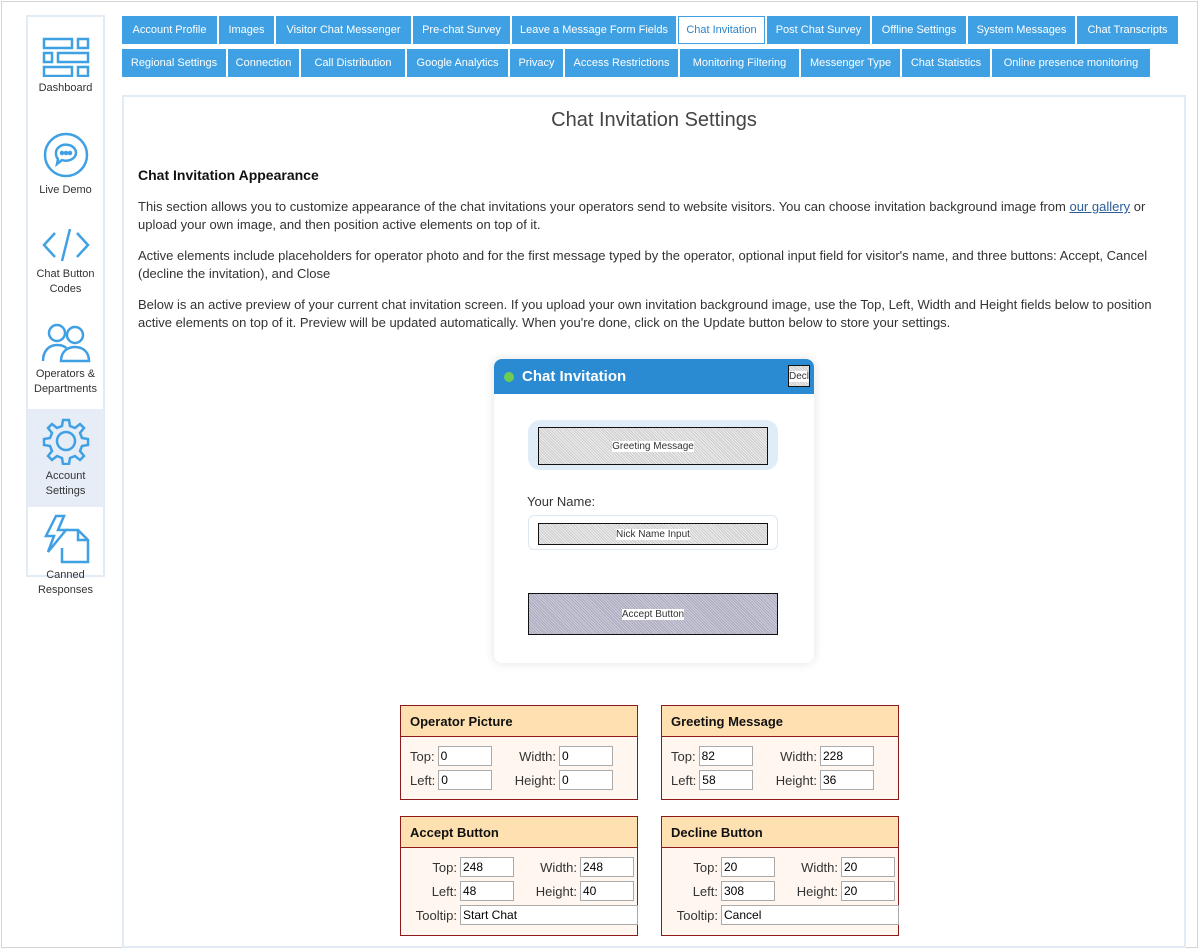 This screenshot has width=1200, height=950. I want to click on sidebar-item-operators-departments: Operators & Departments, so click(65, 360).